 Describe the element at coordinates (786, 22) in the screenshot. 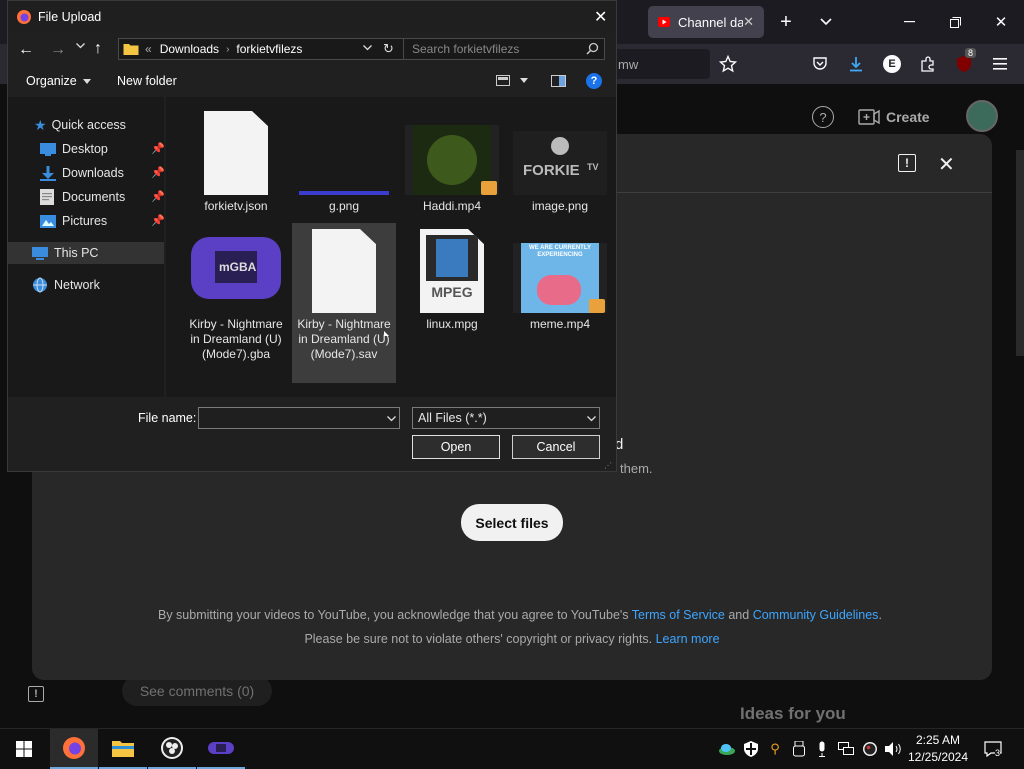

I see `new-tab-plus-icon: +` at that location.